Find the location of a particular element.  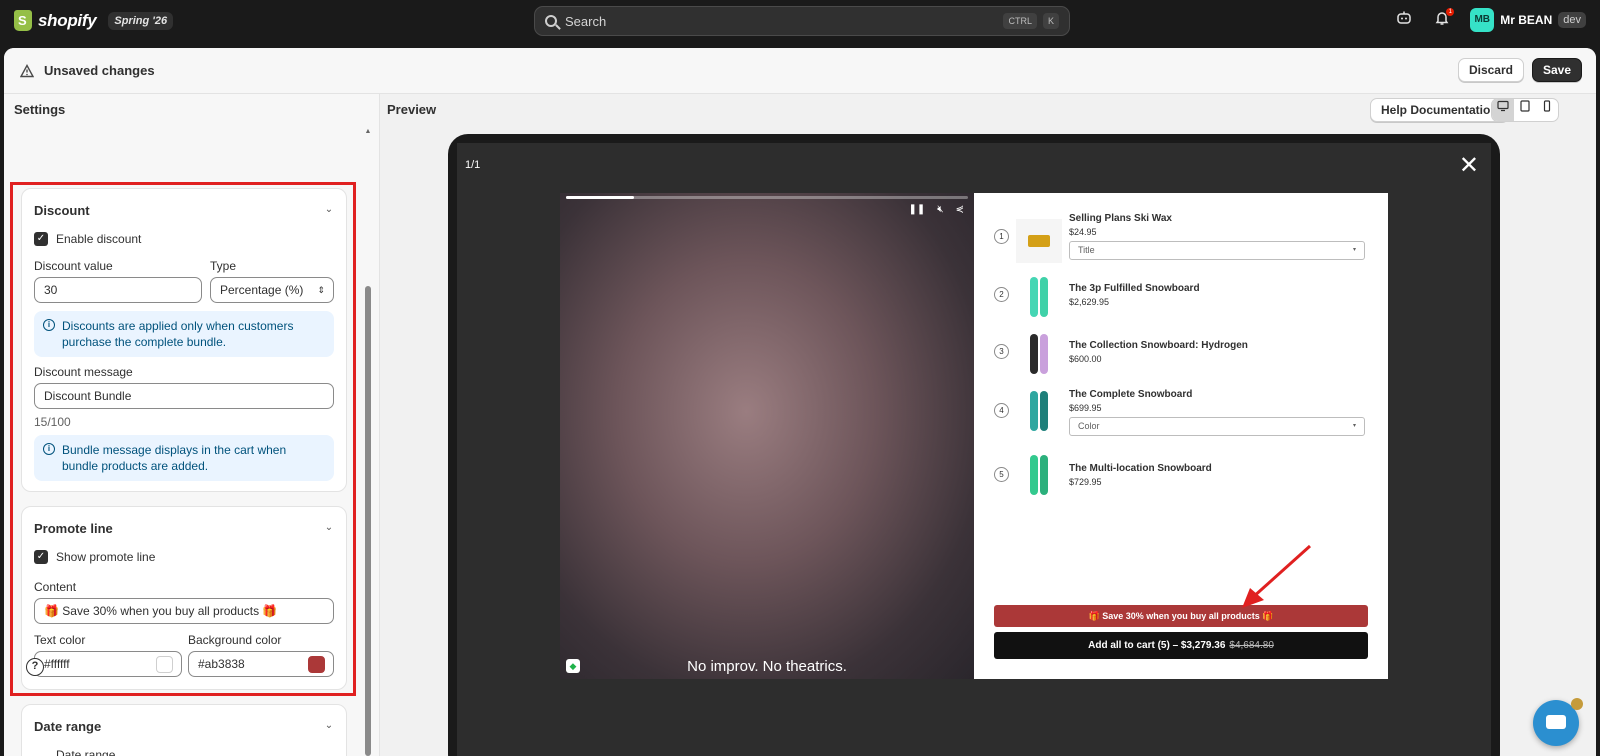

product-price: $600.00 is located at coordinates (1085, 359).